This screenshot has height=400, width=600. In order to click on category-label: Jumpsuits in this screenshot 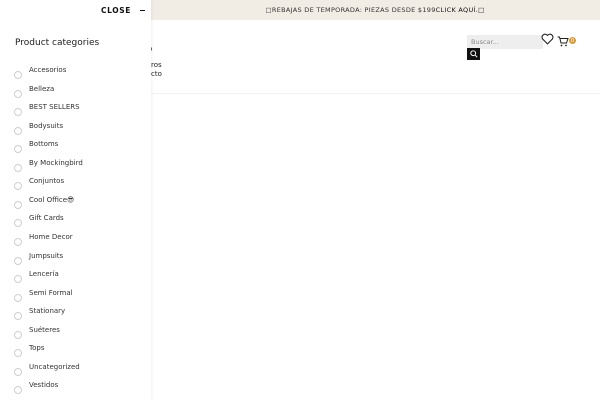, I will do `click(46, 256)`.